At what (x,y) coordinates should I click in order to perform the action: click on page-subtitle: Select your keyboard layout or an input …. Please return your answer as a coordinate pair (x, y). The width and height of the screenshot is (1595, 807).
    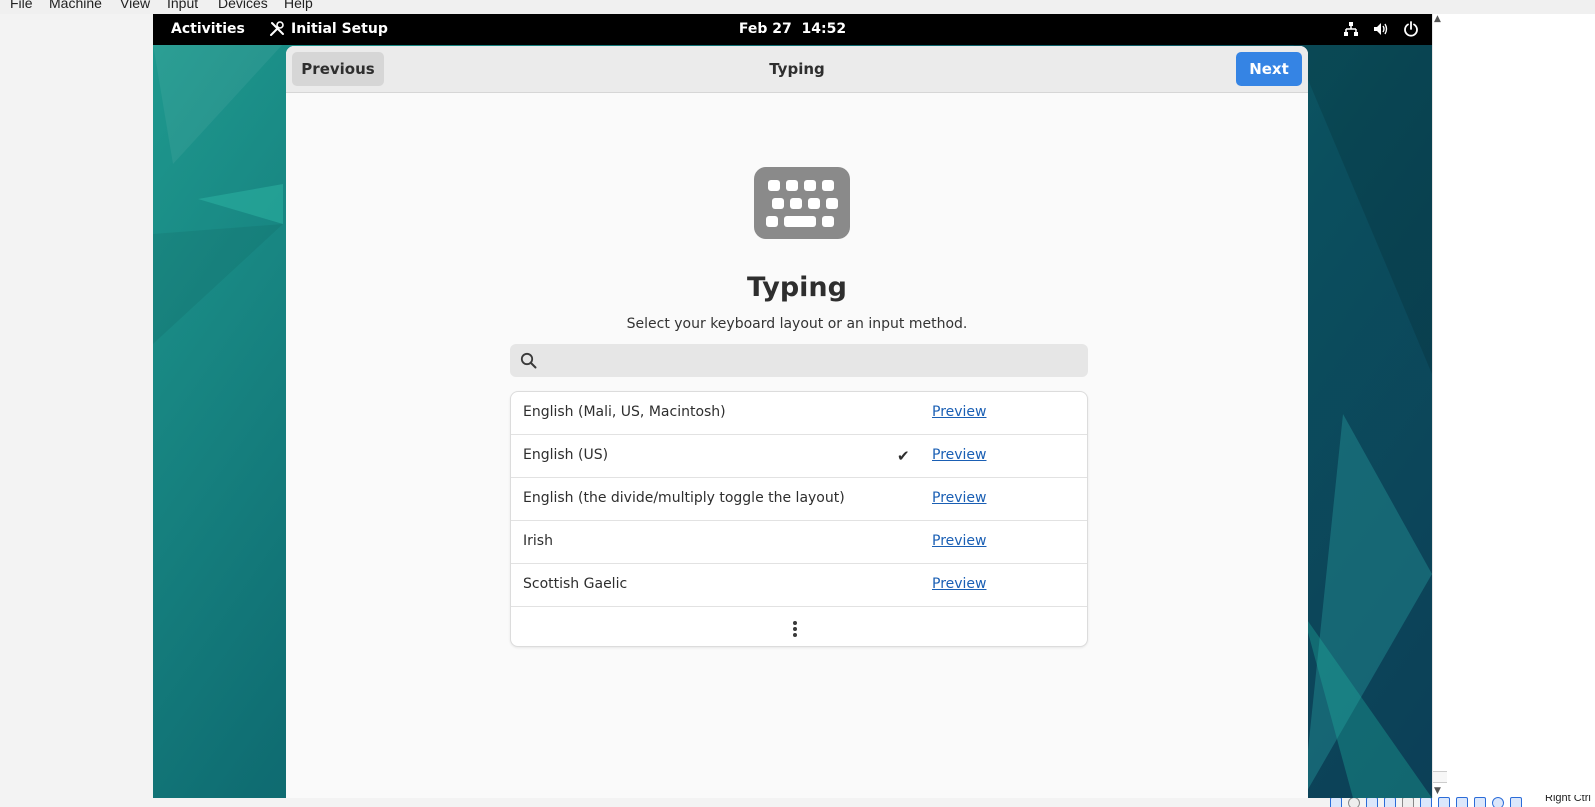
    Looking at the image, I should click on (797, 324).